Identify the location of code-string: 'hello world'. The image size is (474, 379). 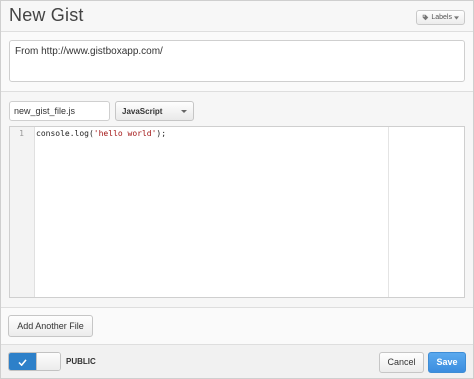
(125, 133).